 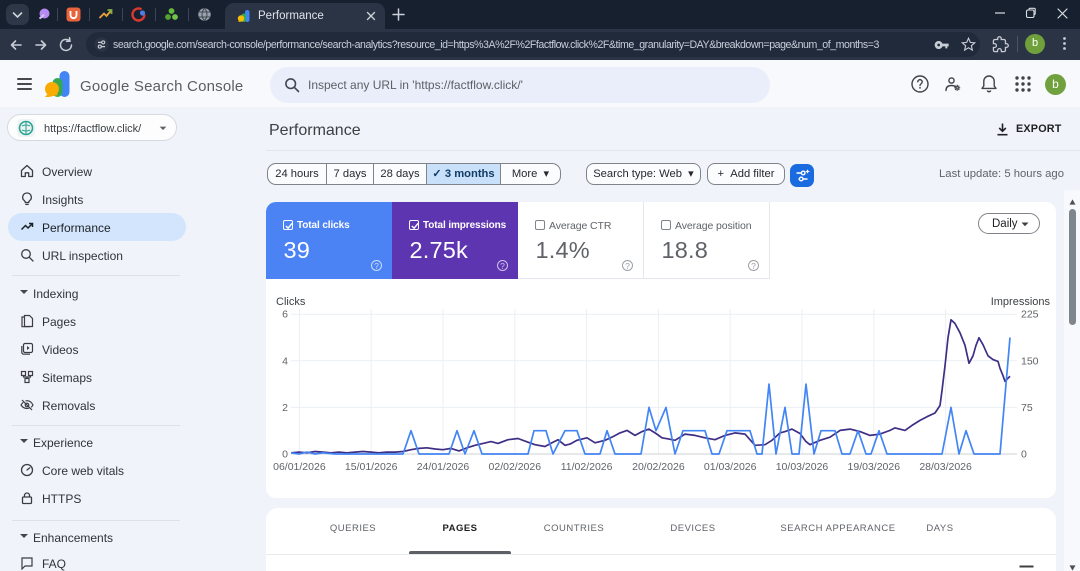 What do you see at coordinates (285, 315) in the screenshot?
I see `svg-text: 6` at bounding box center [285, 315].